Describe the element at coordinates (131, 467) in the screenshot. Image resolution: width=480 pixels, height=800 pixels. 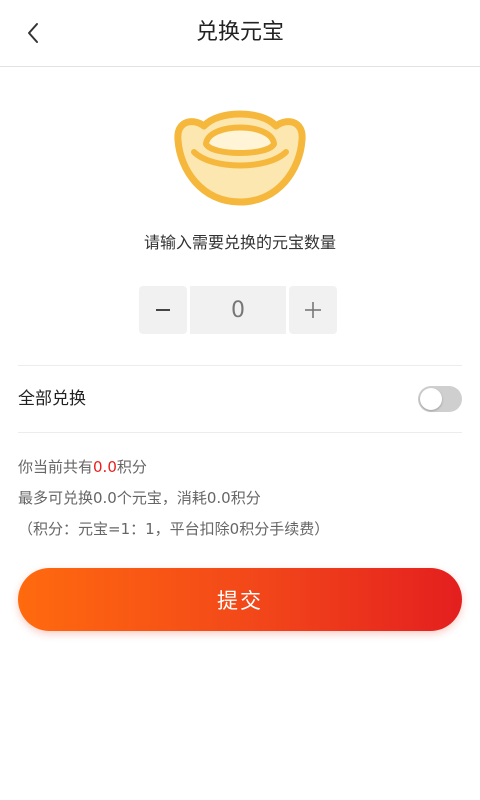
I see `points-balance-suffix: 积分` at that location.